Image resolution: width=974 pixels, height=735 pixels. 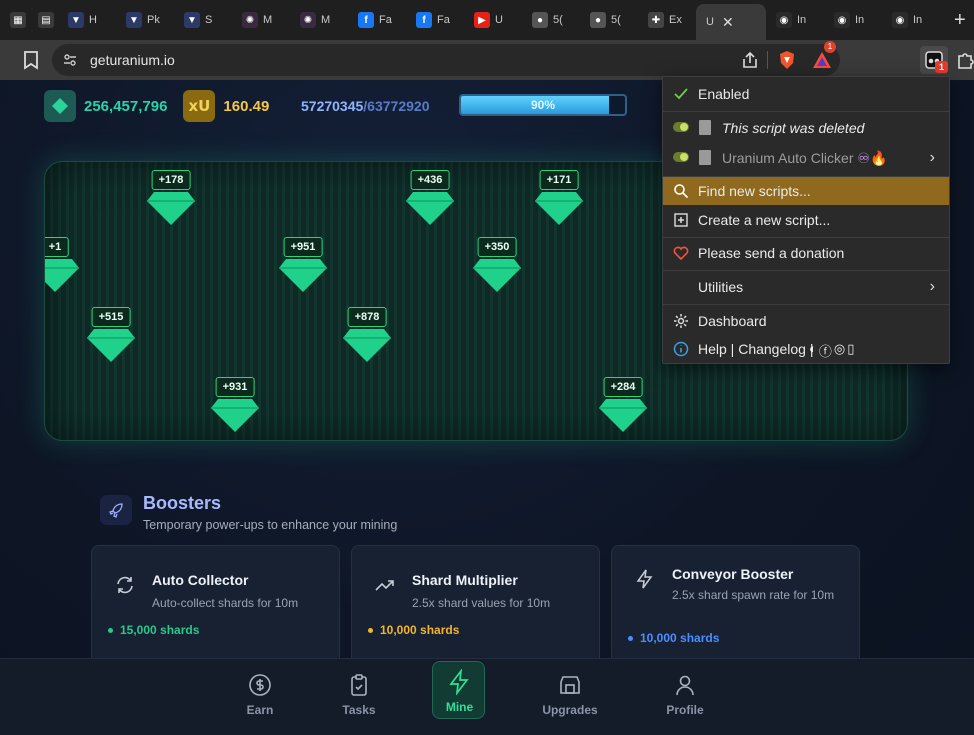 I want to click on tab-title: Pk, so click(x=153, y=20).